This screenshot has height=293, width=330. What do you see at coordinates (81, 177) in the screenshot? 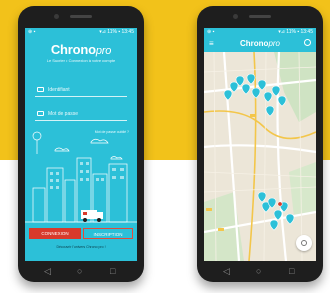
I see `city-illustration` at bounding box center [81, 177].